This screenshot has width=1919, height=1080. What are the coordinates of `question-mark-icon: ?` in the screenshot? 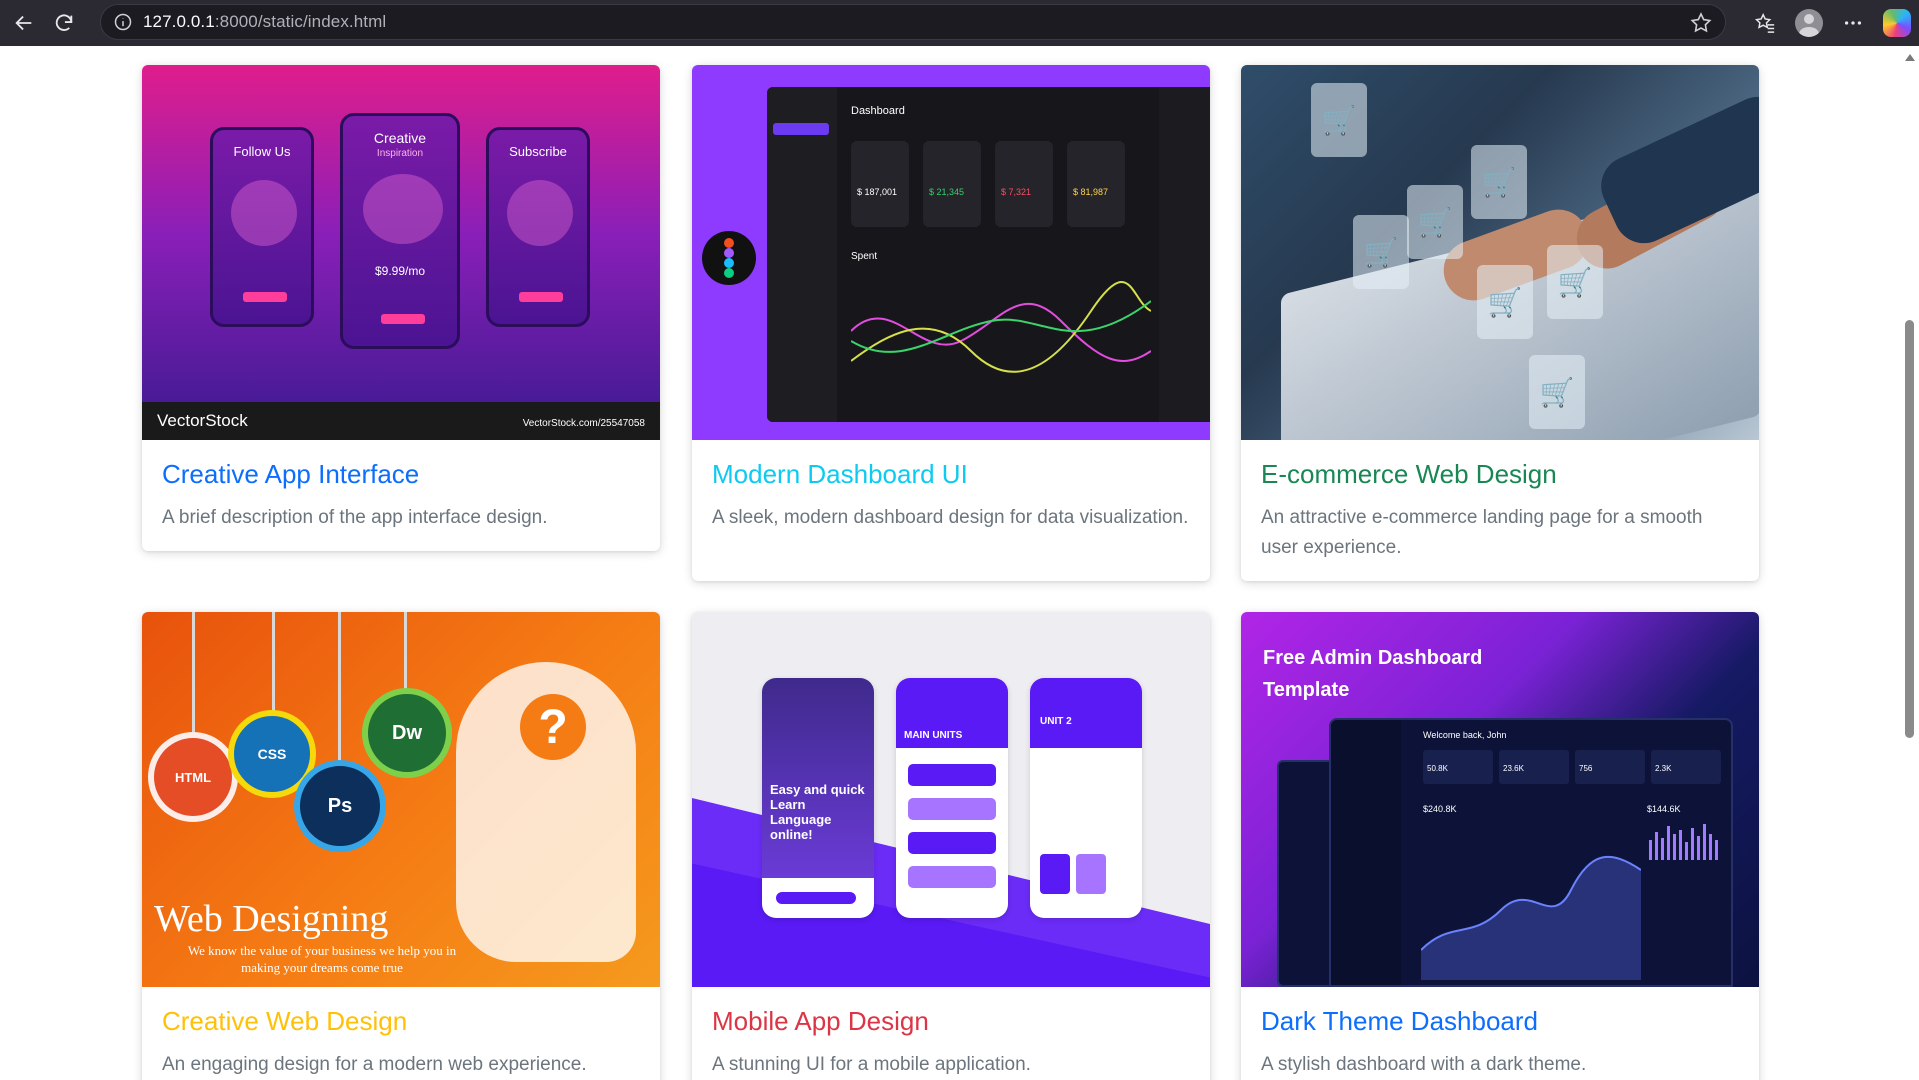 It's located at (553, 727).